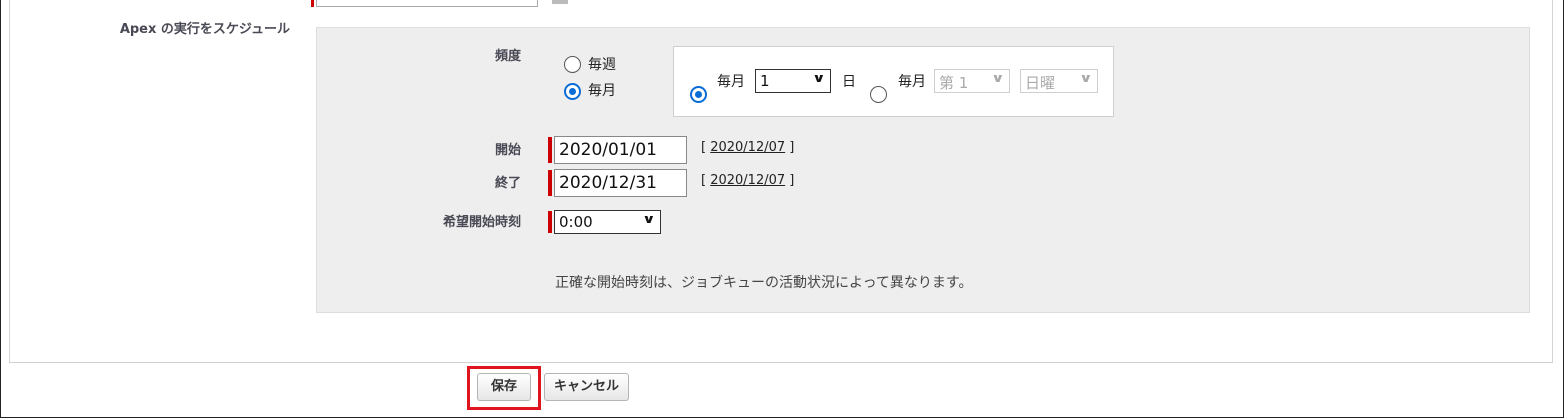 The image size is (1564, 418). I want to click on weekly-radio, so click(572, 64).